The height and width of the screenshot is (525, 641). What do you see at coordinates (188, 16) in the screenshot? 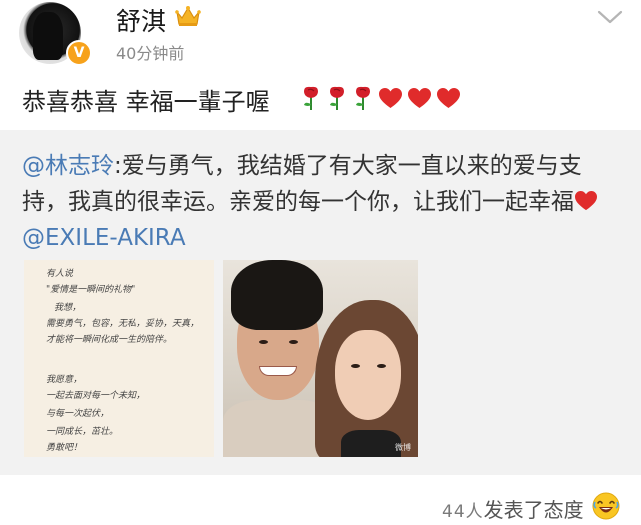
I see `crown-icon` at bounding box center [188, 16].